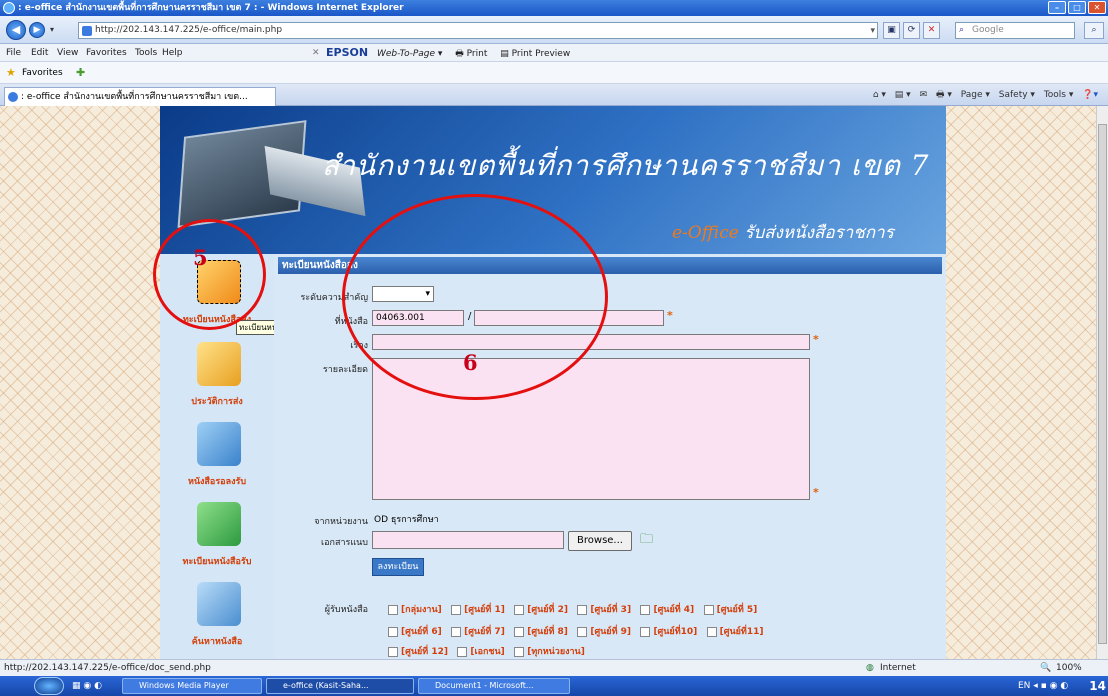  What do you see at coordinates (217, 642) in the screenshot?
I see `menu-label: ค้นหาหนังสือ` at bounding box center [217, 642].